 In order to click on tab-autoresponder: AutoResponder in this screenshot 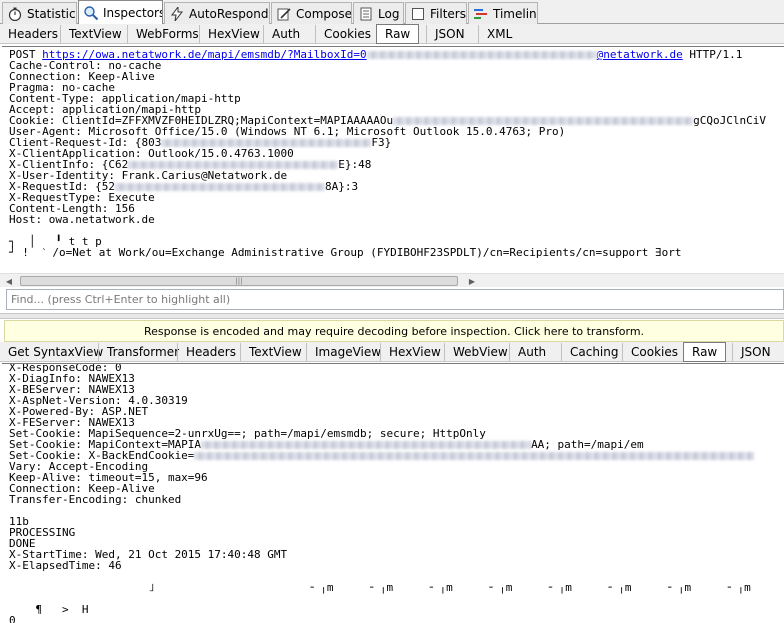, I will do `click(217, 13)`.